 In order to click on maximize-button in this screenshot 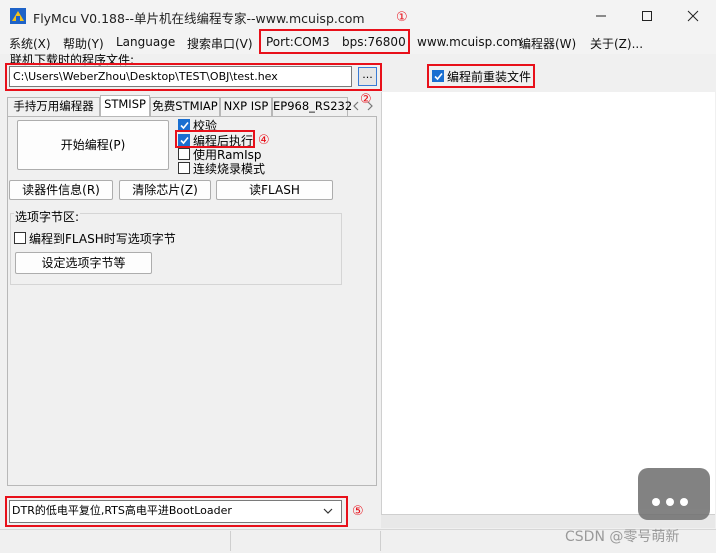, I will do `click(647, 16)`.